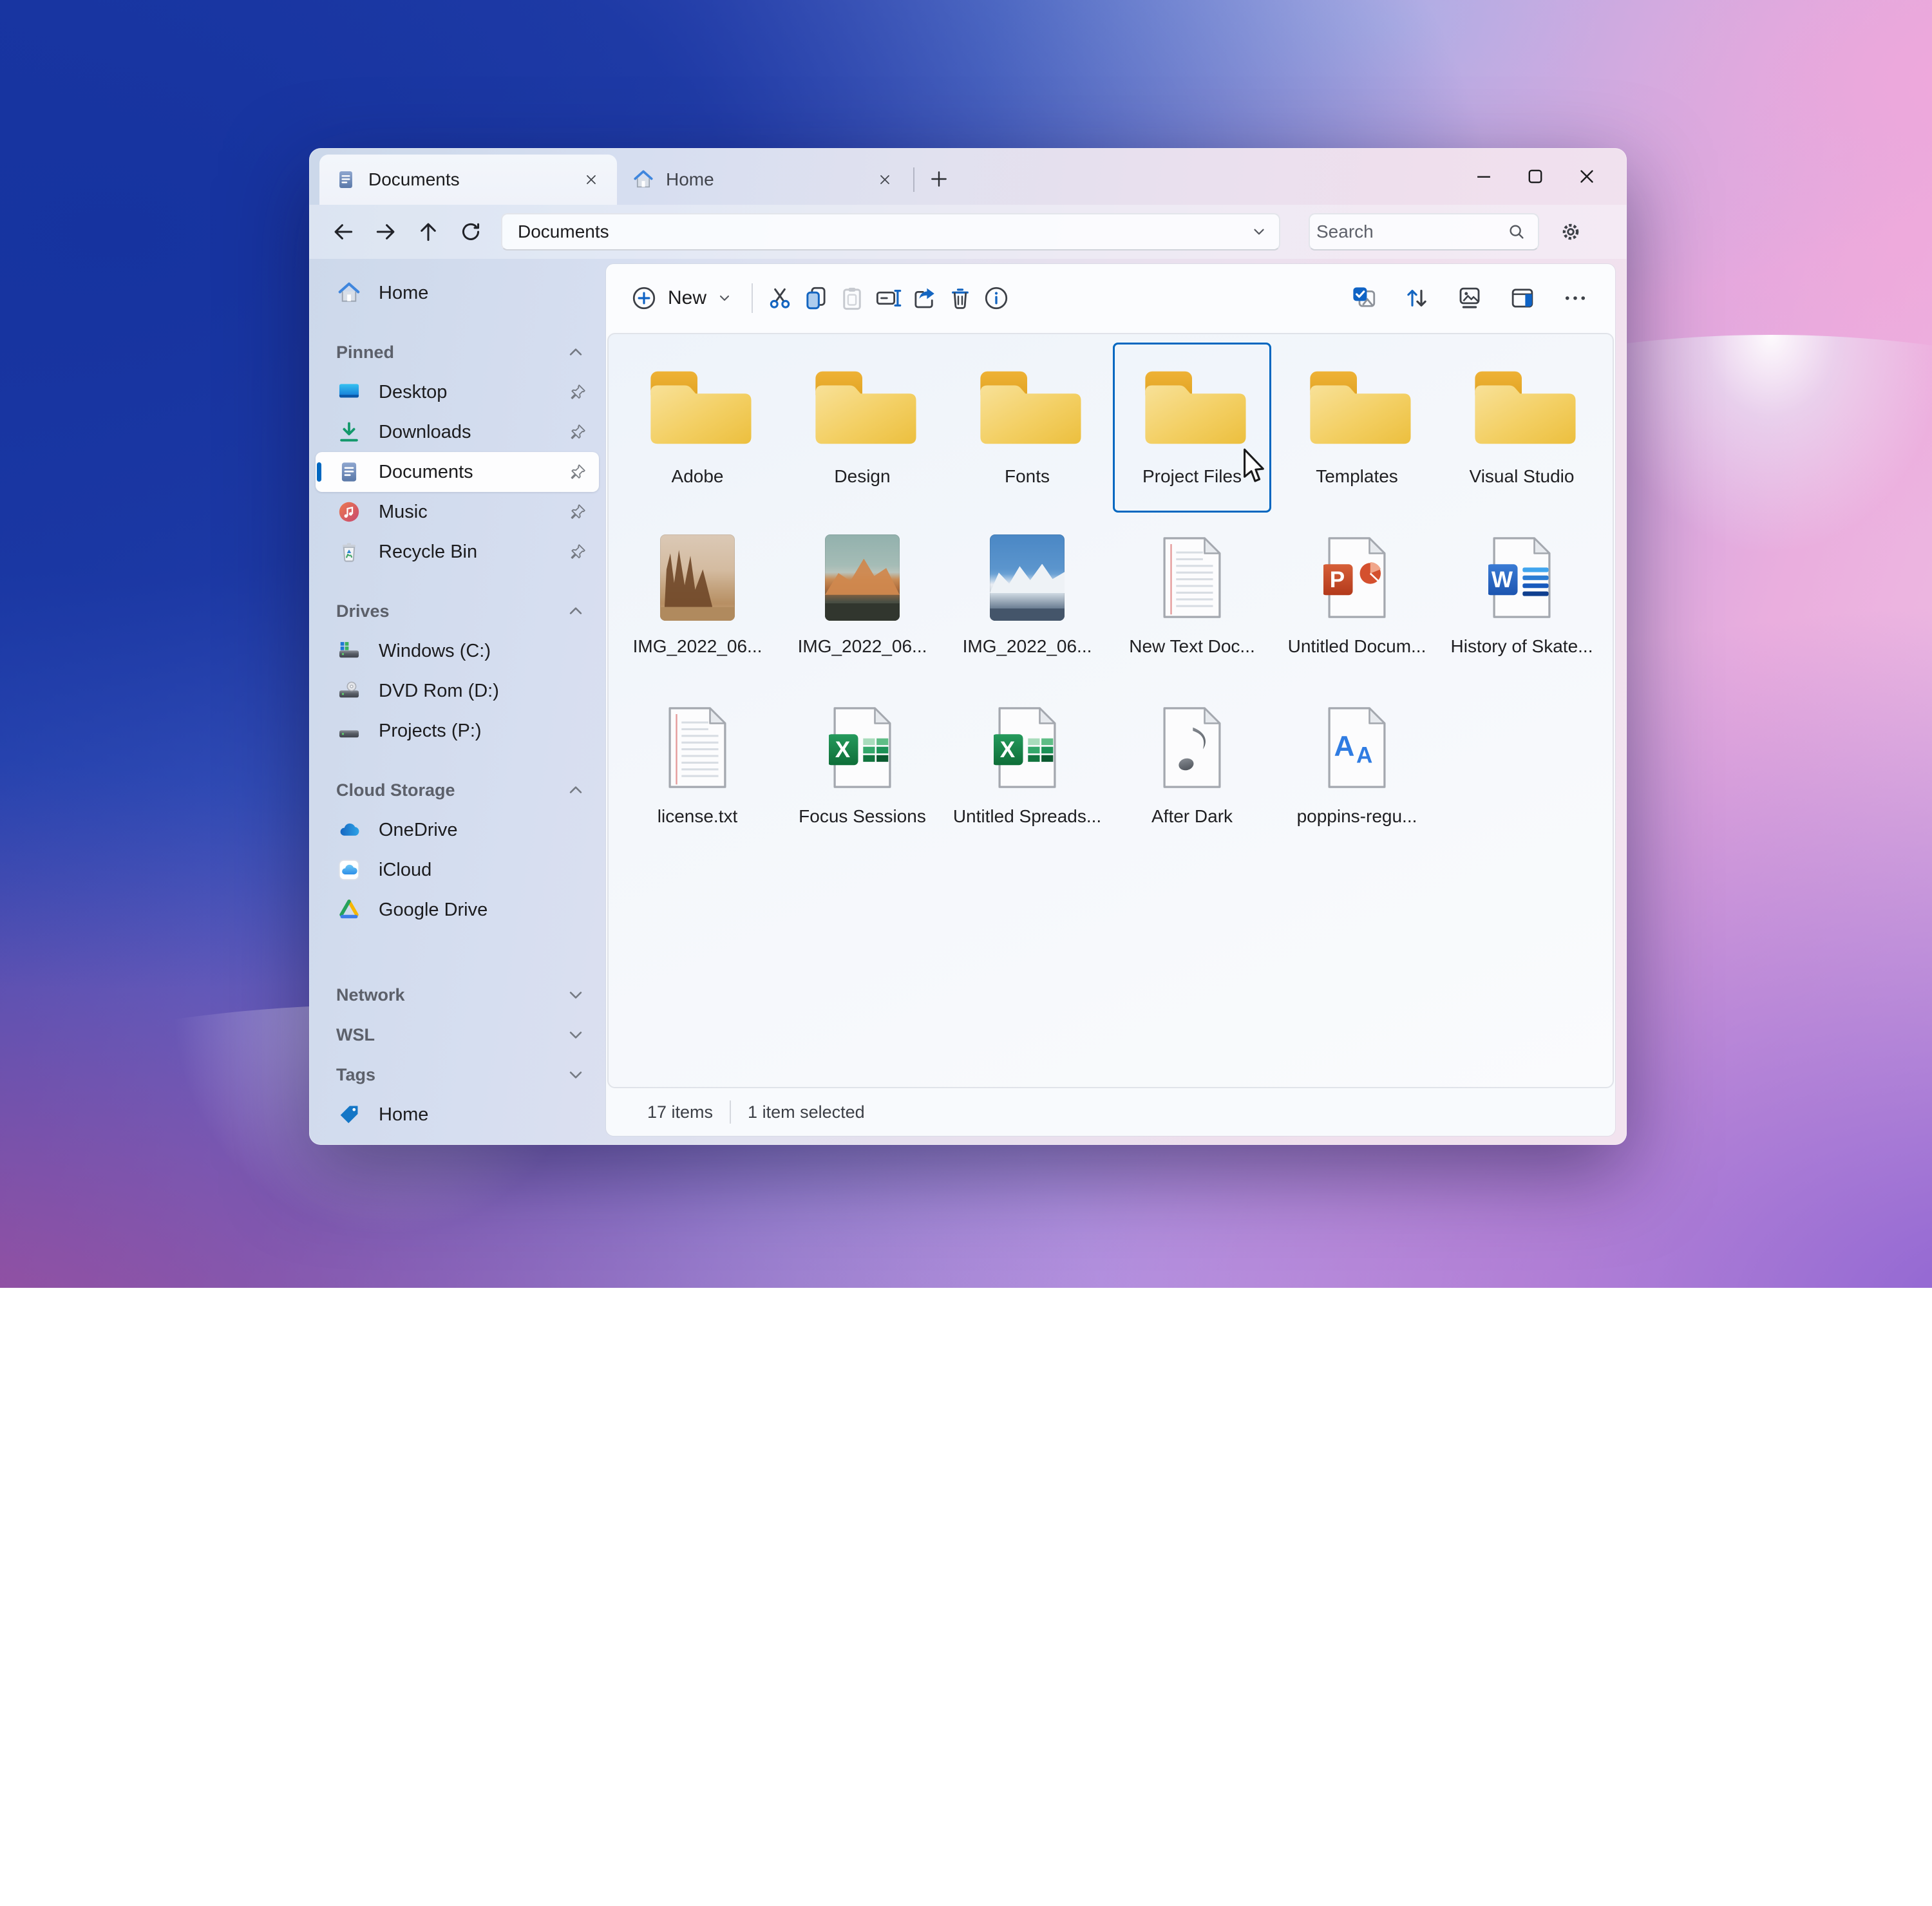 The height and width of the screenshot is (1906, 1932). Describe the element at coordinates (468, 180) in the screenshot. I see `tab-documents: Documents` at that location.